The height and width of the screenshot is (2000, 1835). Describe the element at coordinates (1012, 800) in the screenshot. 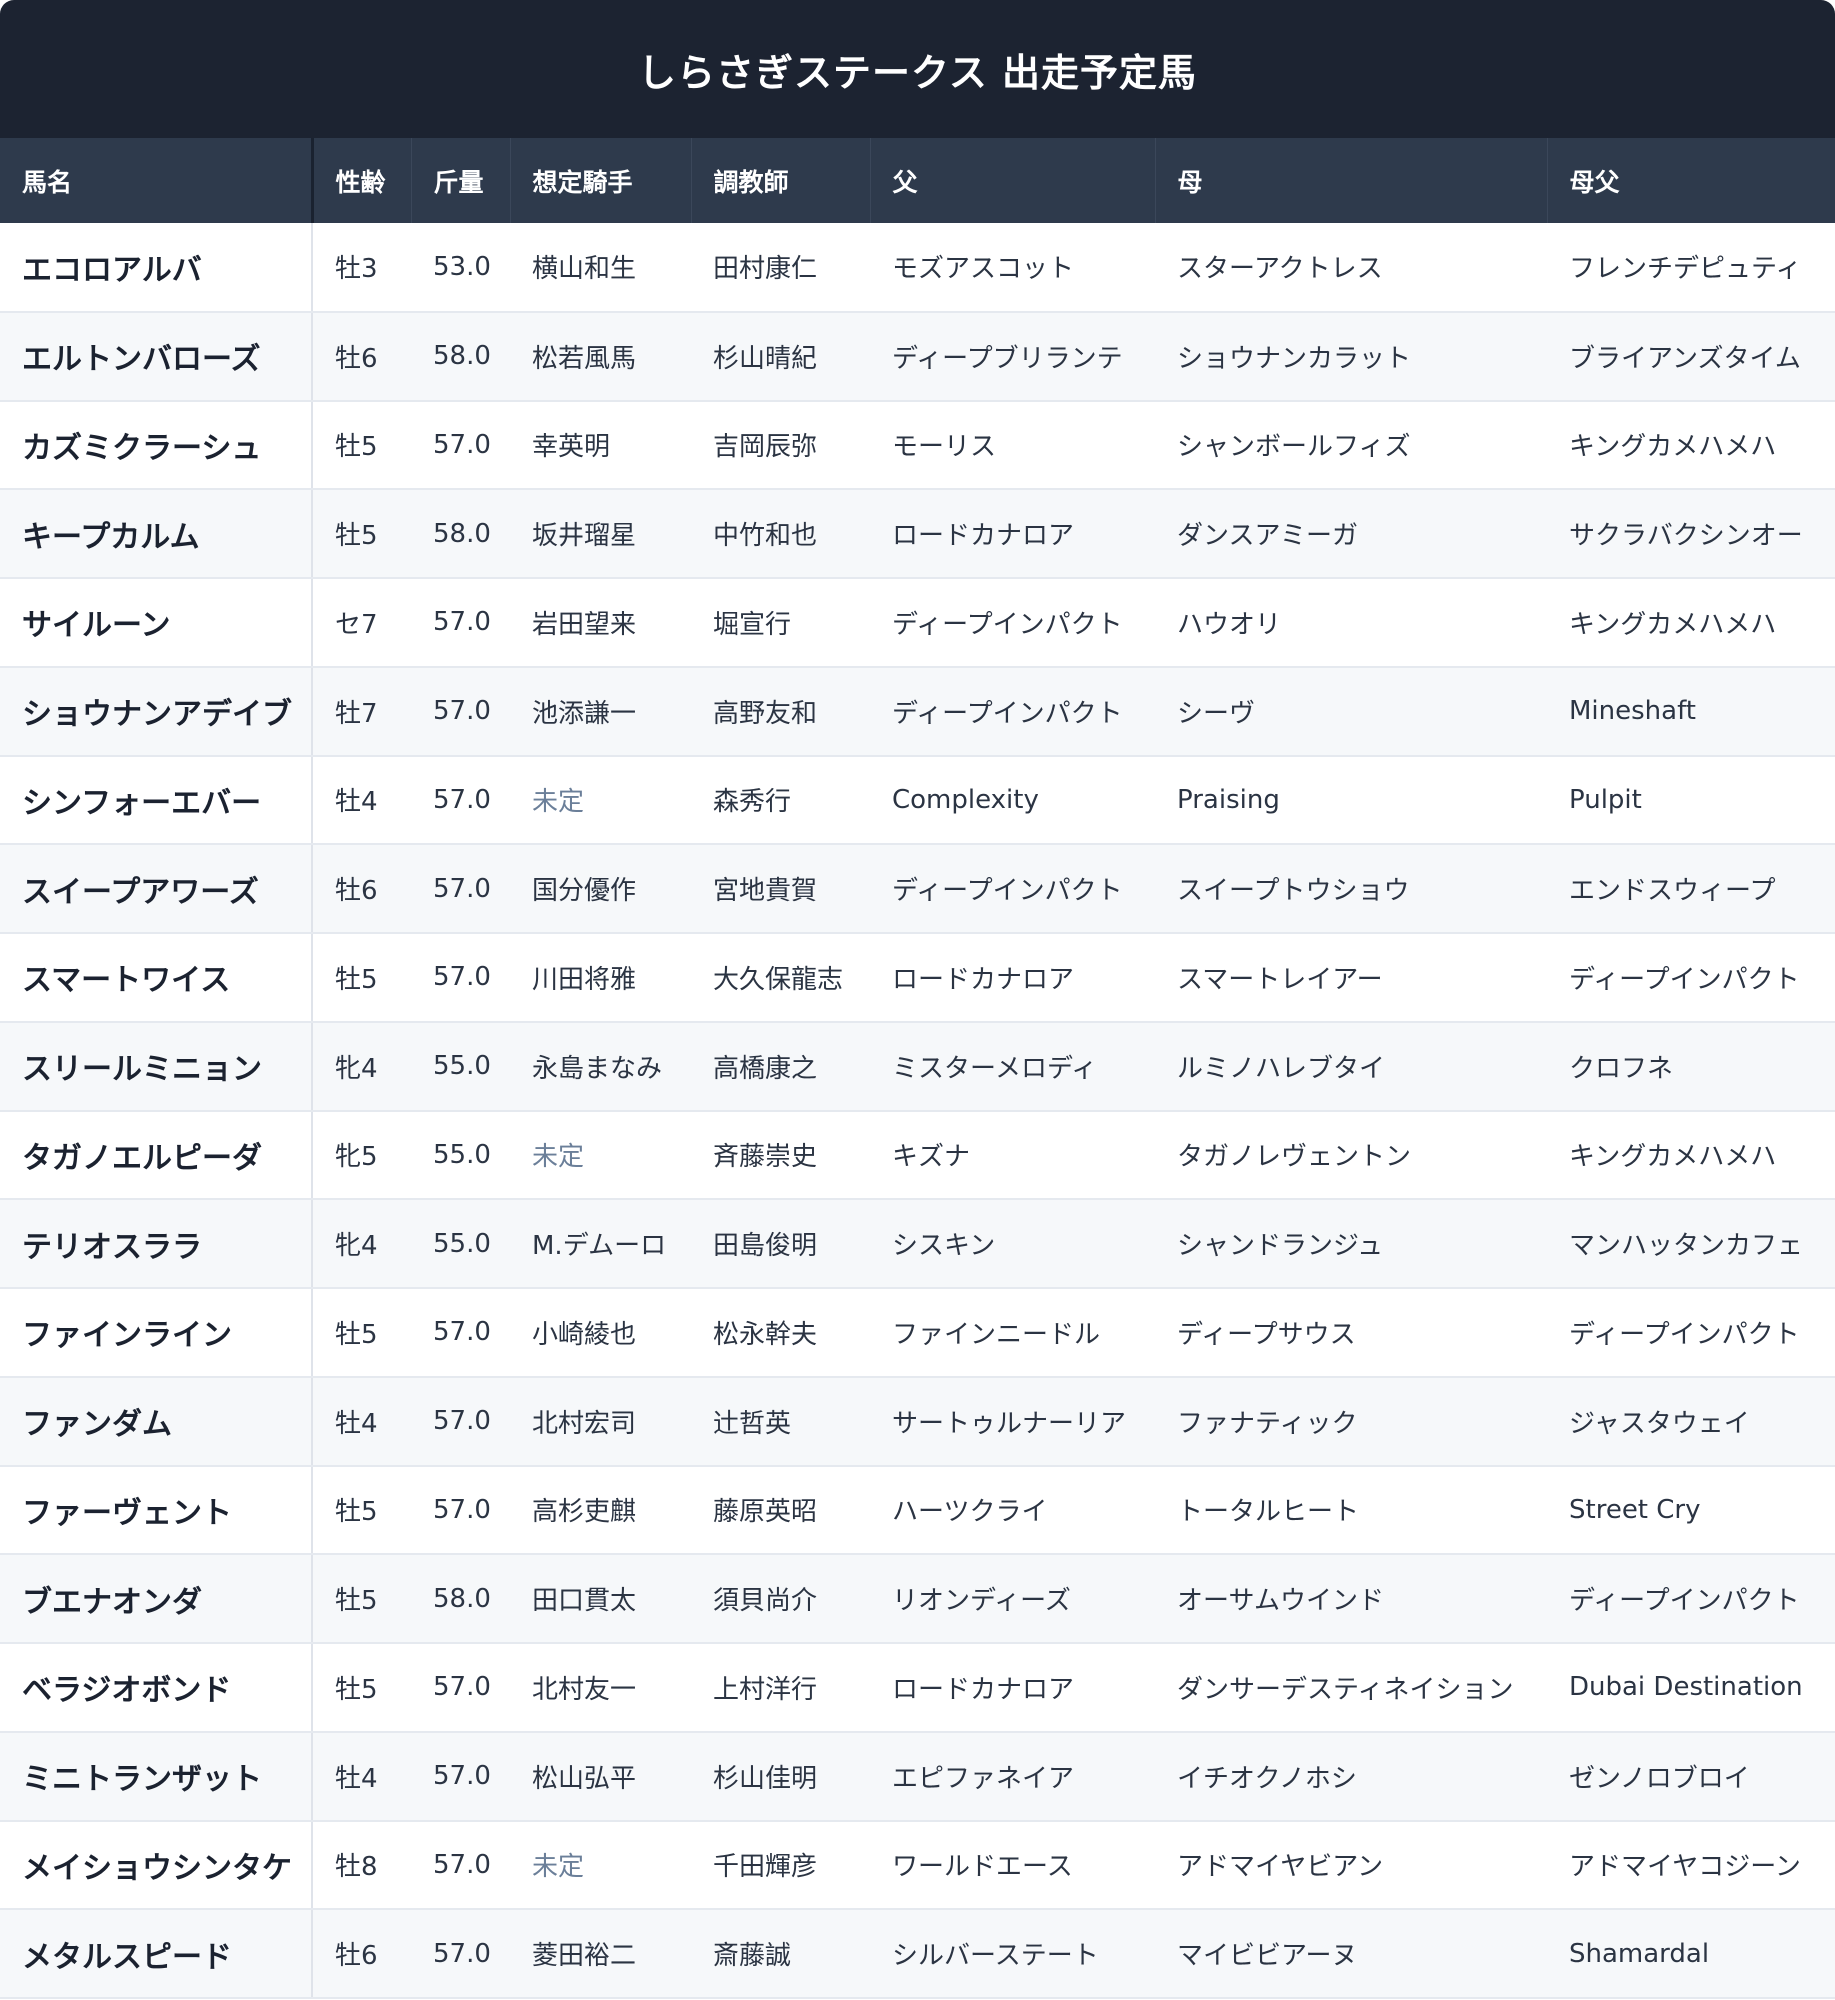

I see `sire-cell: Complexity` at that location.